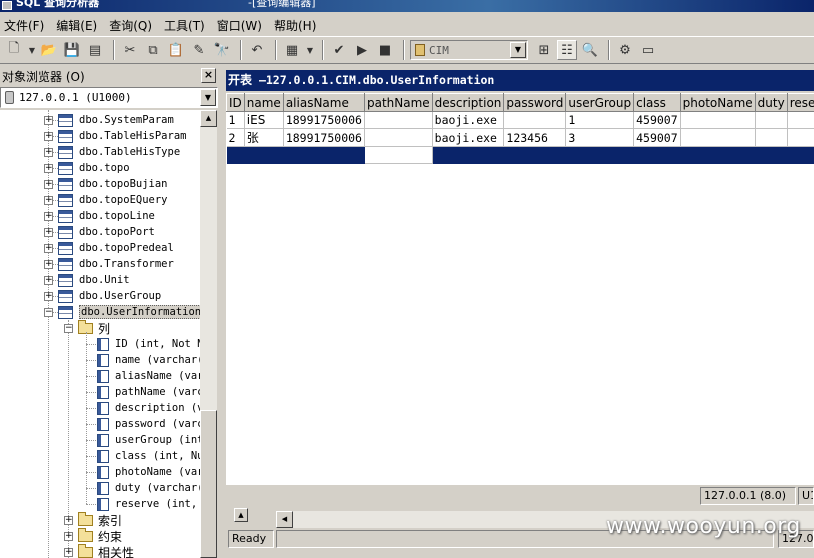 The image size is (814, 558). What do you see at coordinates (93, 535) in the screenshot?
I see `tree-folder-item: + 约束` at bounding box center [93, 535].